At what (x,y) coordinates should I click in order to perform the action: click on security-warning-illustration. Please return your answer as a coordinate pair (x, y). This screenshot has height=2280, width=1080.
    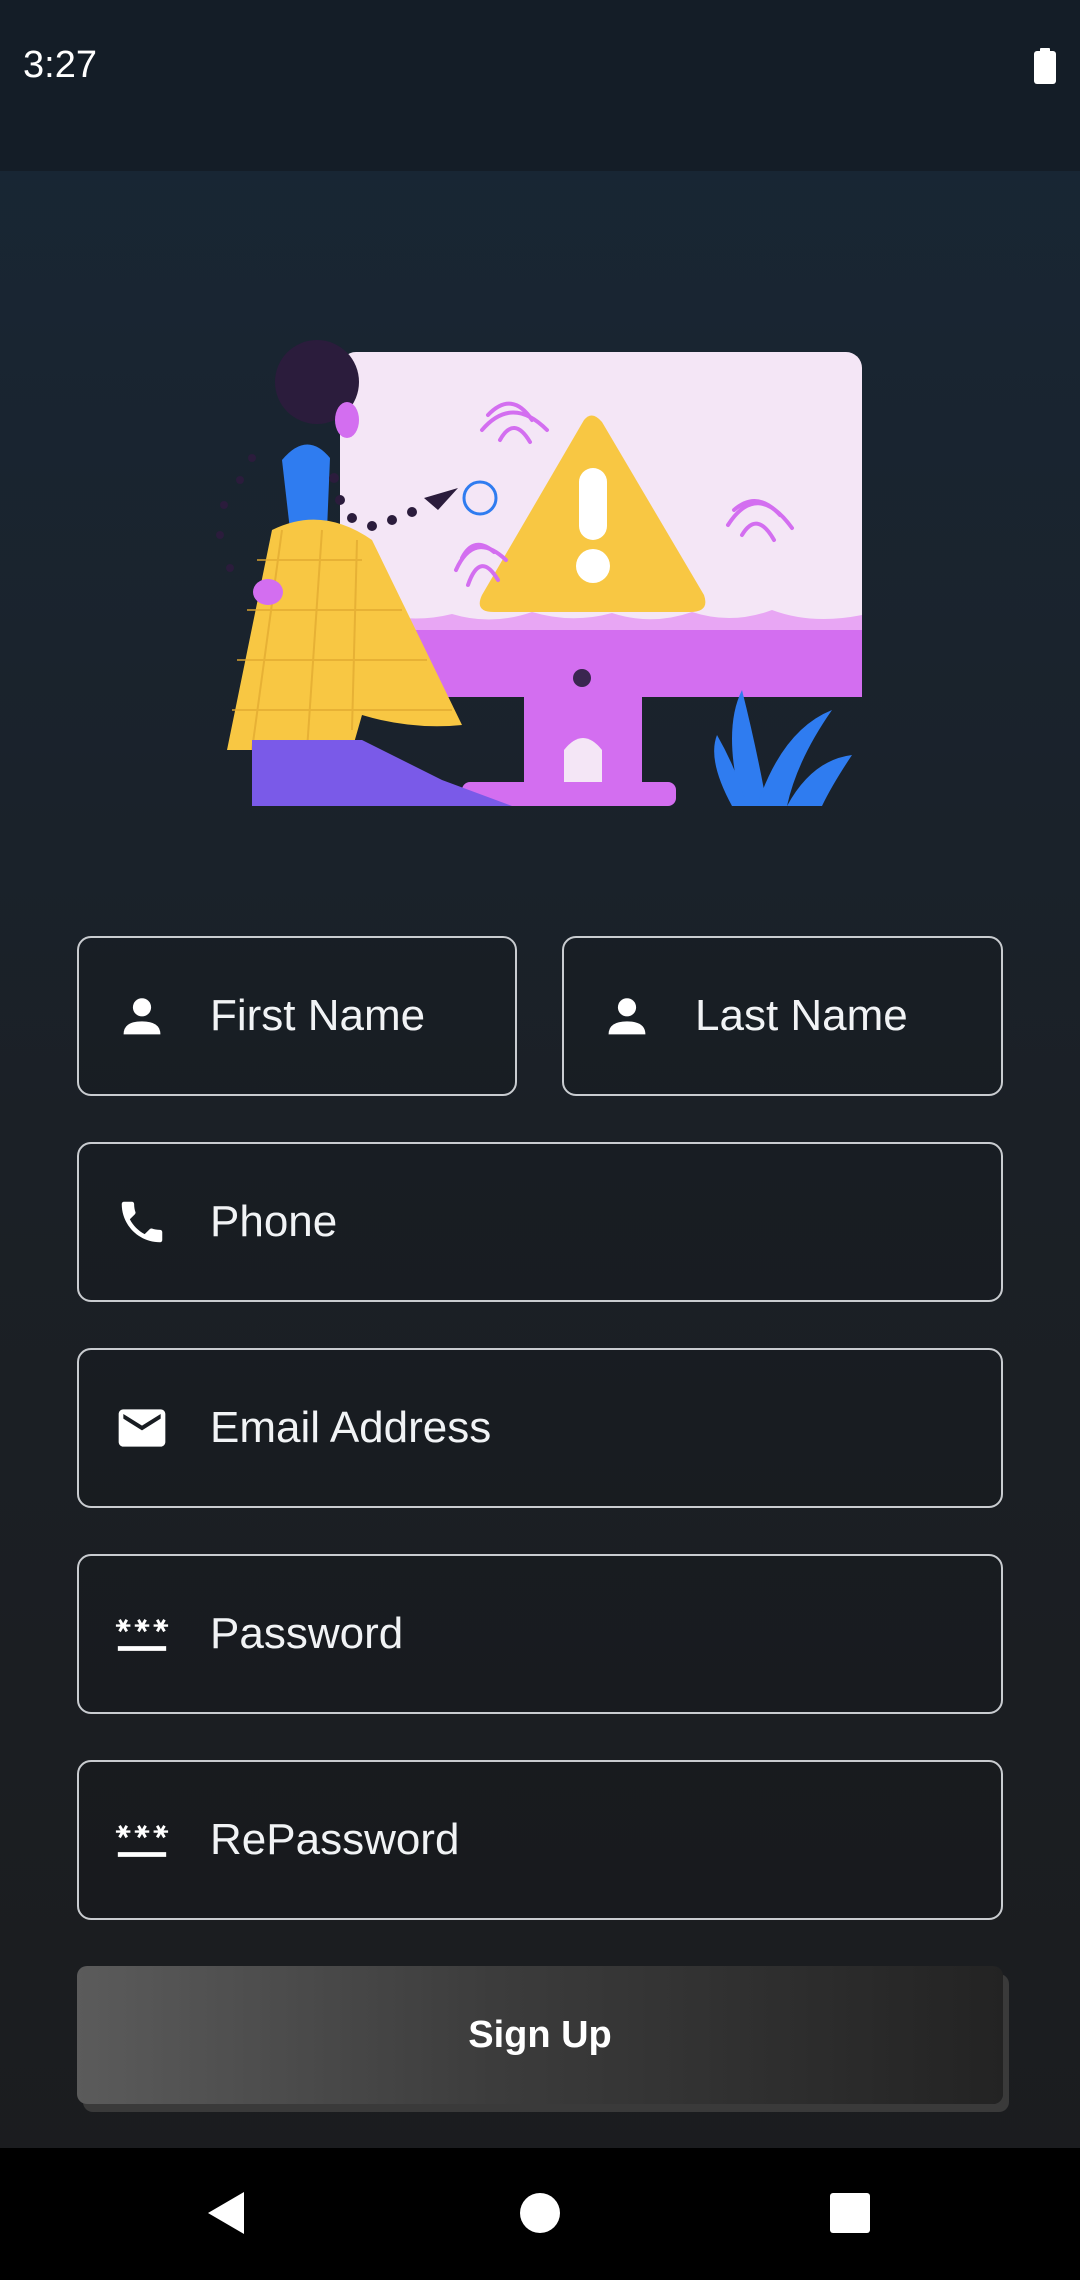
    Looking at the image, I should click on (539, 573).